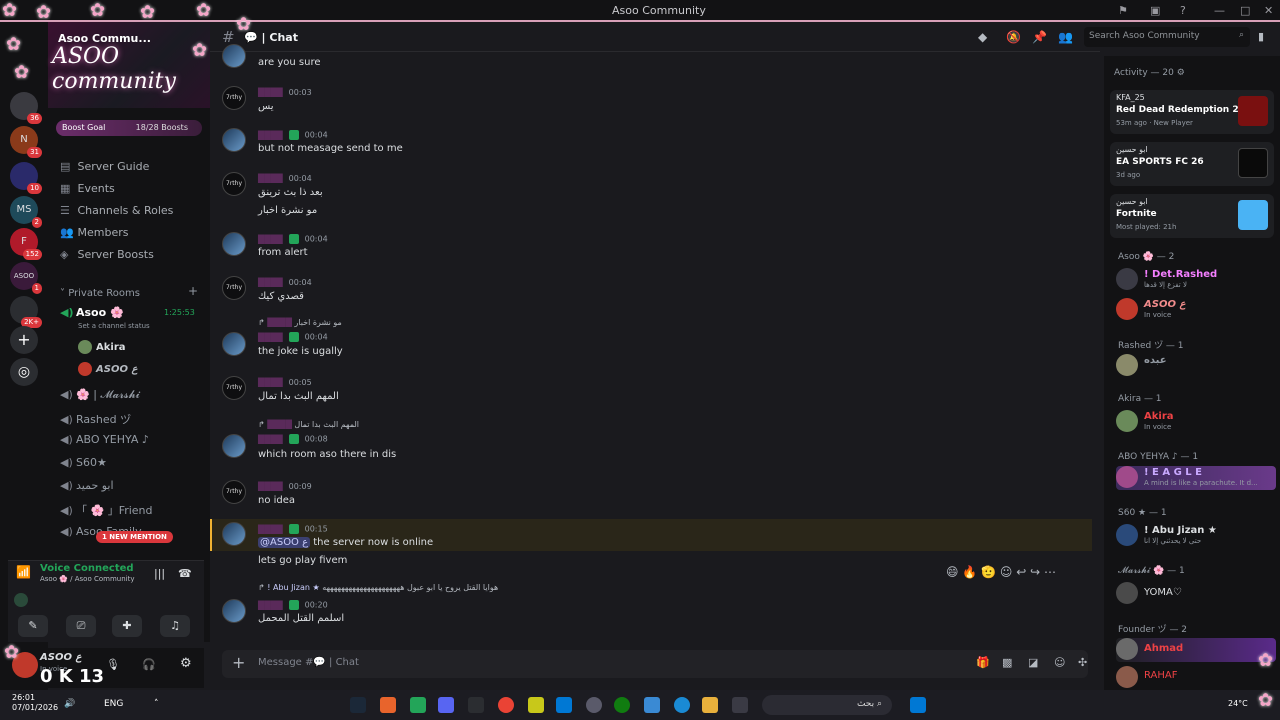  What do you see at coordinates (969, 572) in the screenshot?
I see `emoji-reaction-icon: 🔥` at bounding box center [969, 572].